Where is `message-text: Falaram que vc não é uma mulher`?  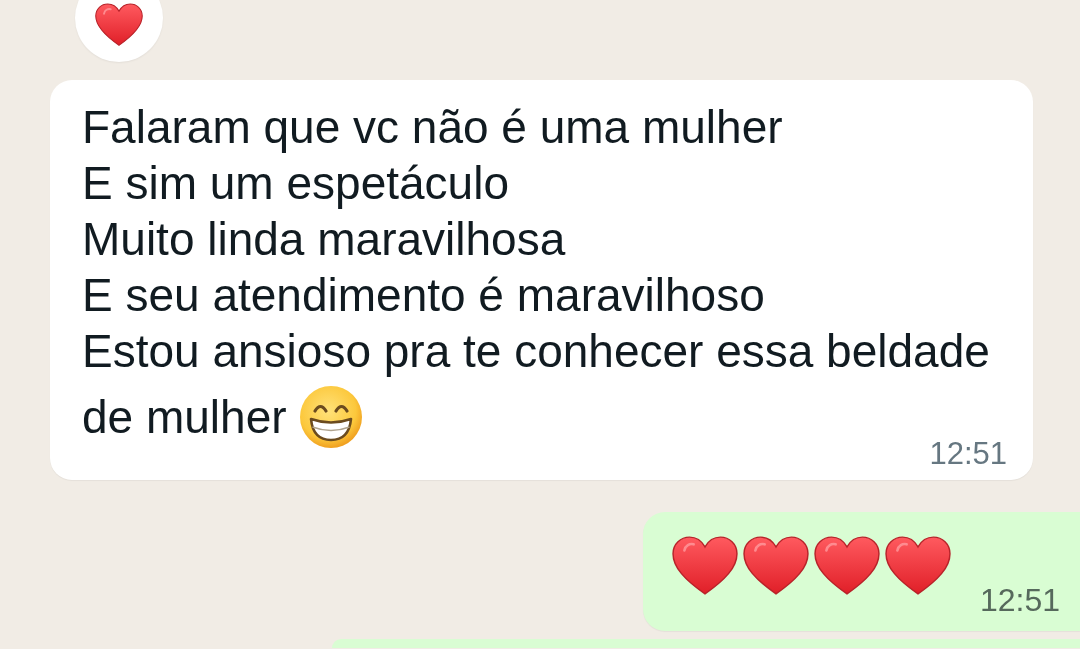 message-text: Falaram que vc não é uma mulher is located at coordinates (432, 127).